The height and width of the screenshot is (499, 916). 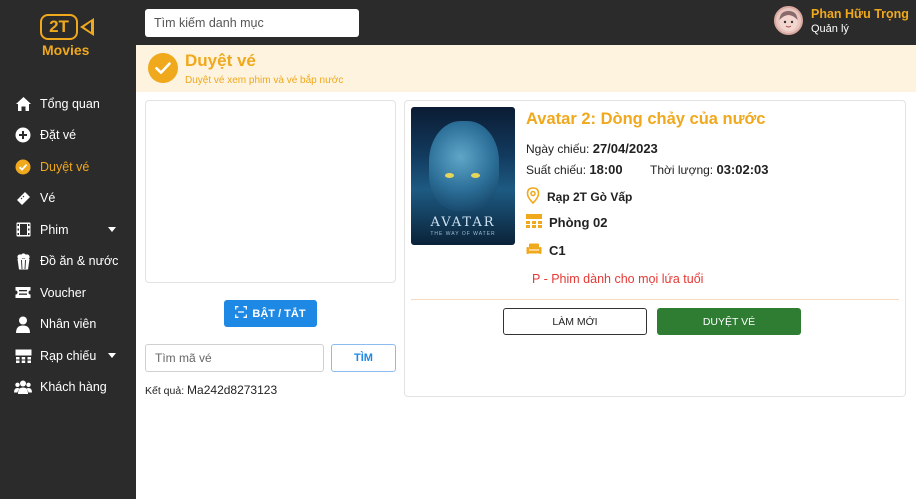 What do you see at coordinates (252, 23) in the screenshot?
I see `category-search-input` at bounding box center [252, 23].